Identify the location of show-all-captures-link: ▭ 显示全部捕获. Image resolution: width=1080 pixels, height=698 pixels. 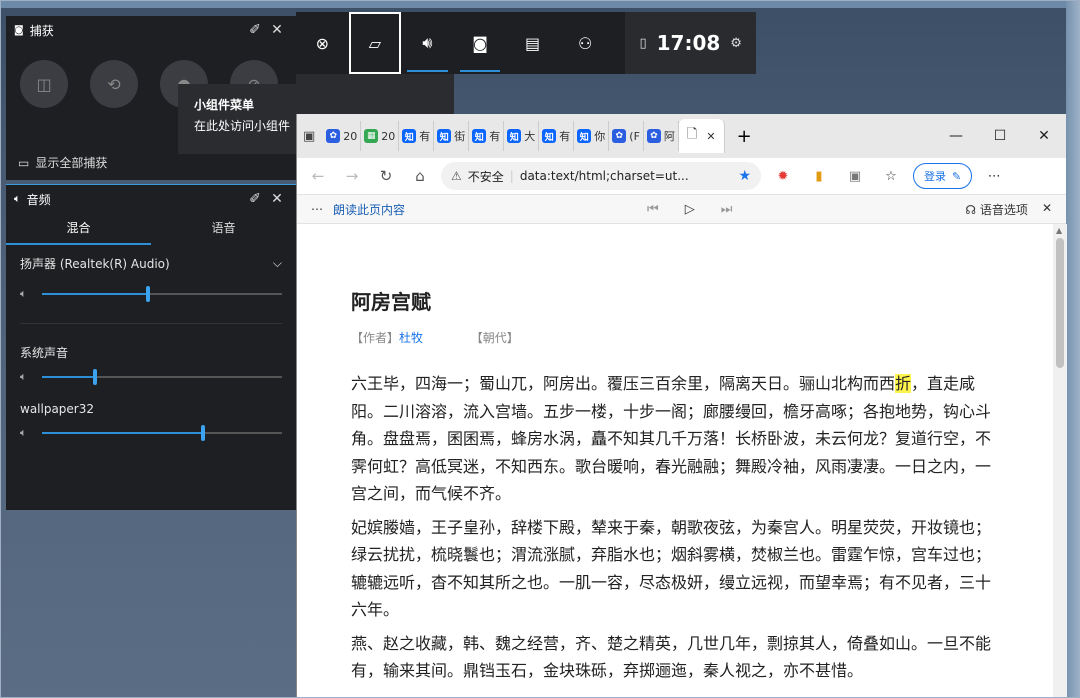
(62, 162).